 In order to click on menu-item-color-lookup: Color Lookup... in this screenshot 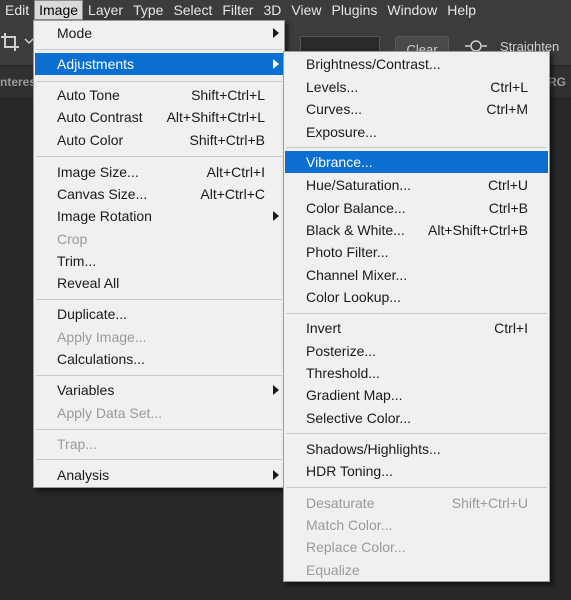, I will do `click(416, 297)`.